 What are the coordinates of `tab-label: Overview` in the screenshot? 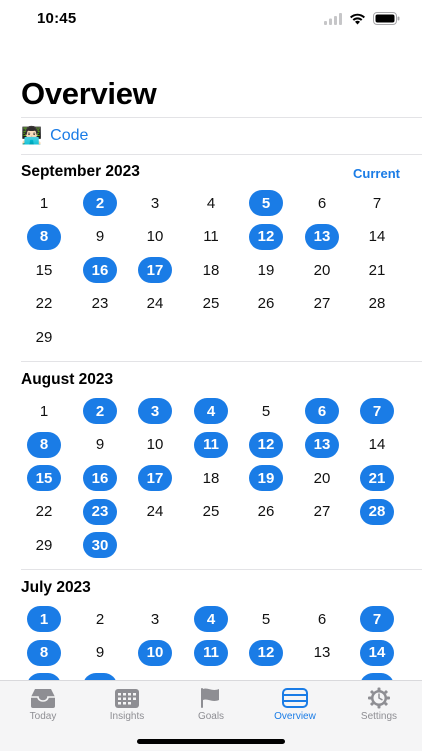 It's located at (295, 716).